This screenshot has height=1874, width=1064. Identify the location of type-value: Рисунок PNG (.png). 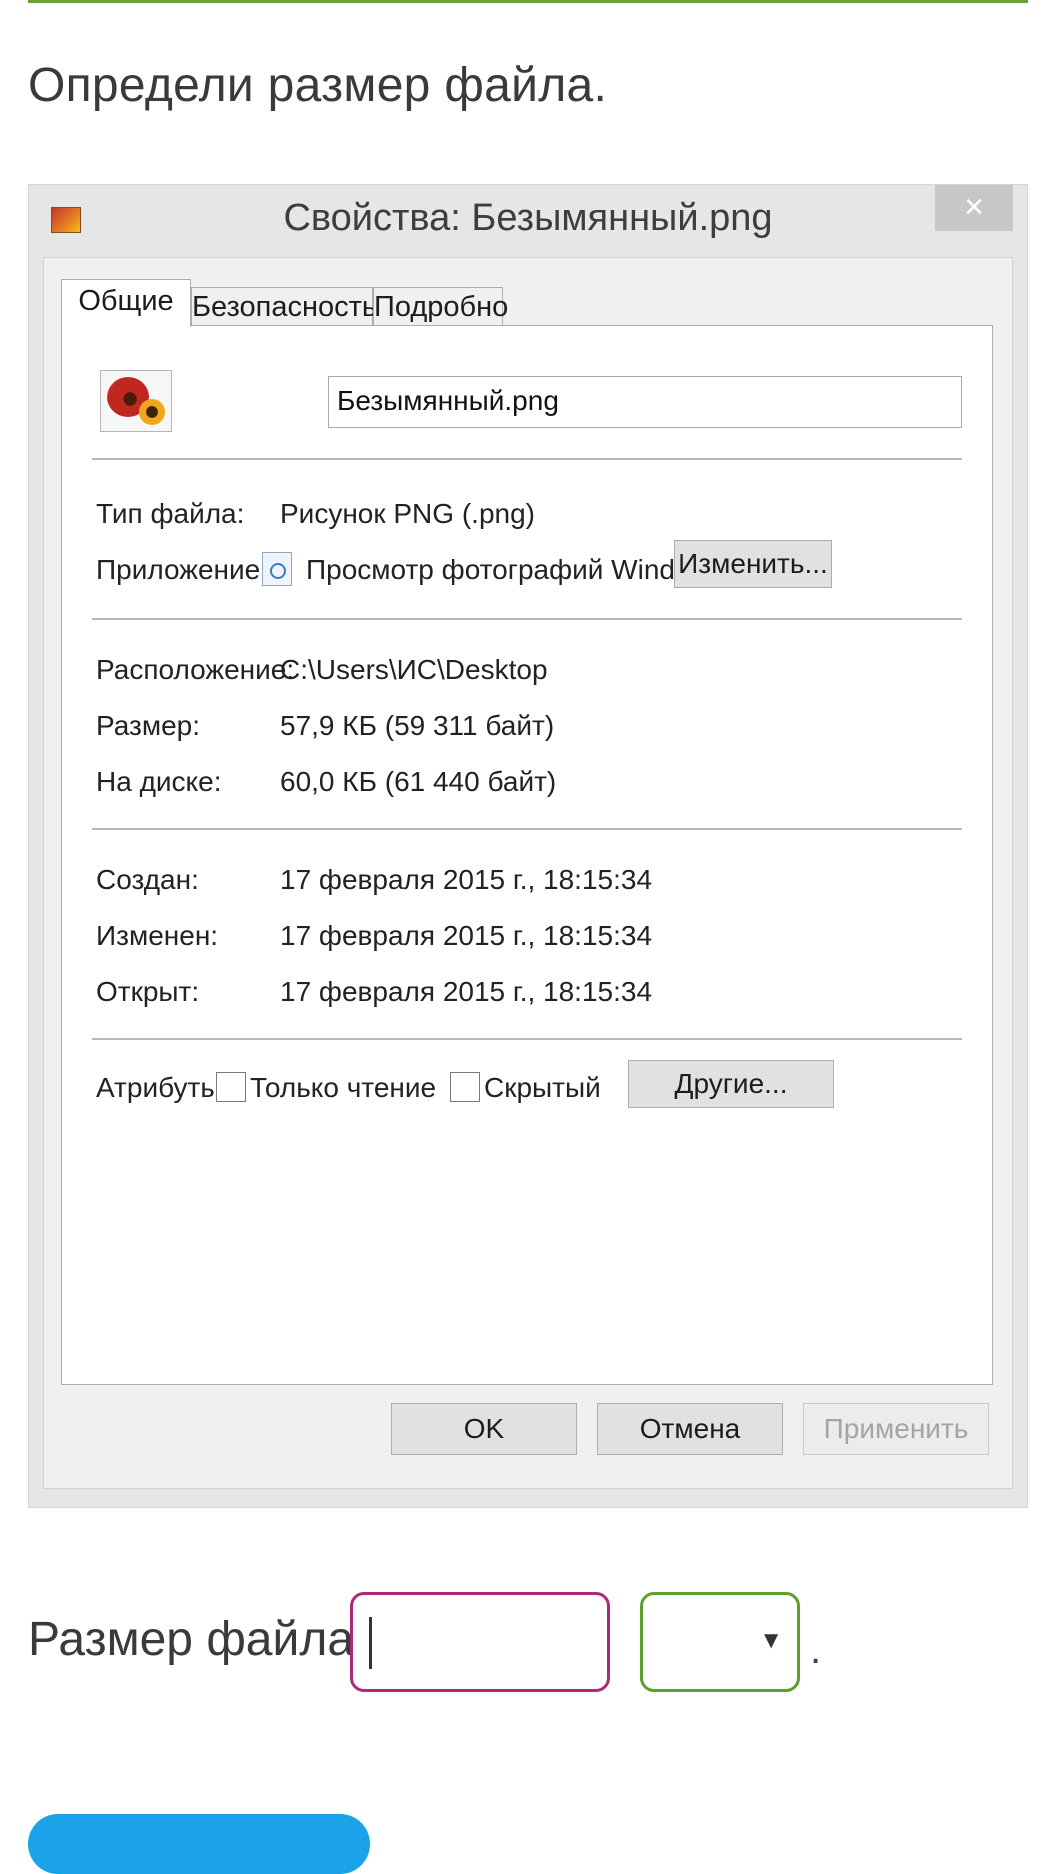
(407, 513).